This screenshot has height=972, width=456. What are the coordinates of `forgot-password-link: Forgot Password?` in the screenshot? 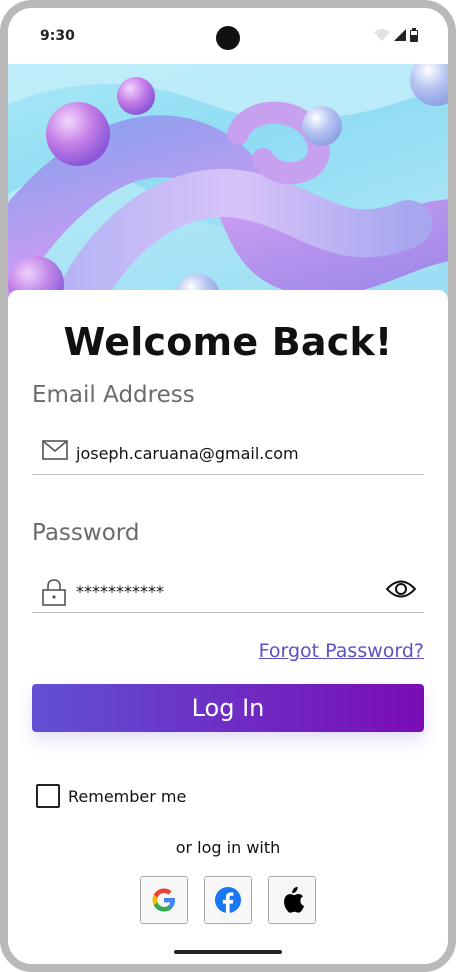 It's located at (341, 651).